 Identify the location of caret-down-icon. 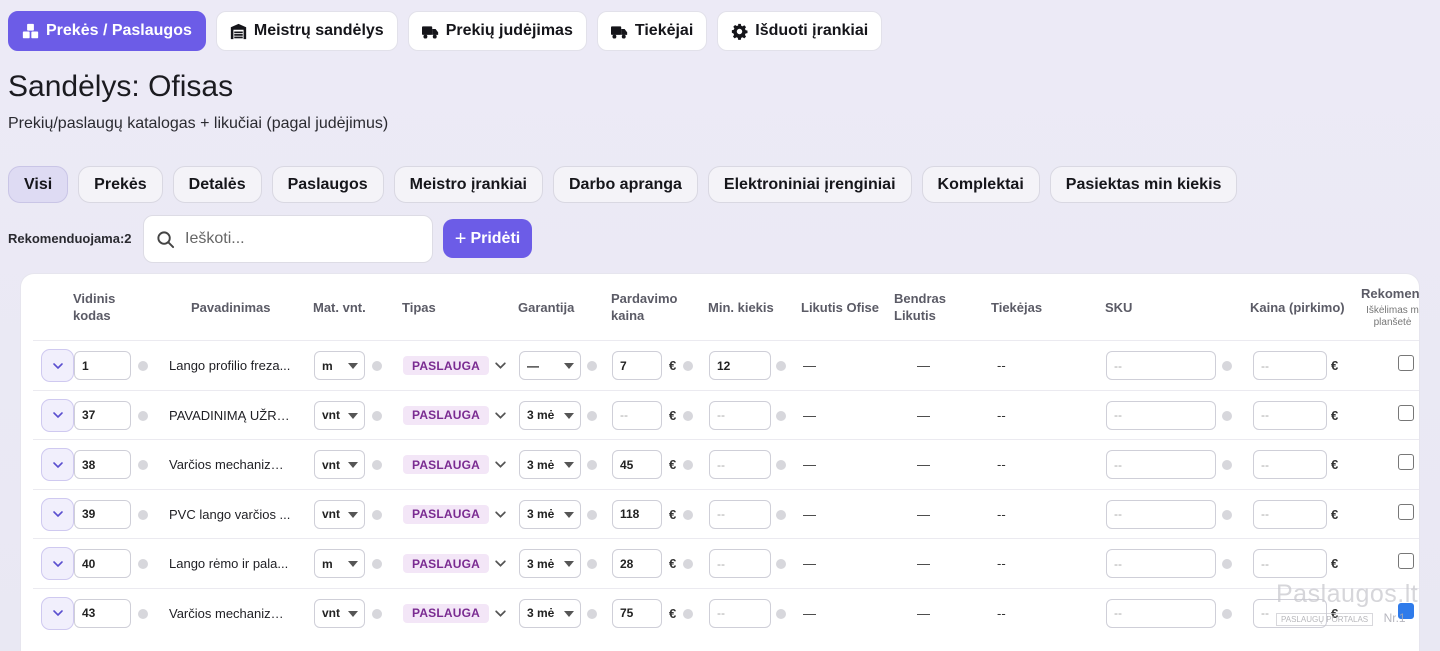
(569, 366).